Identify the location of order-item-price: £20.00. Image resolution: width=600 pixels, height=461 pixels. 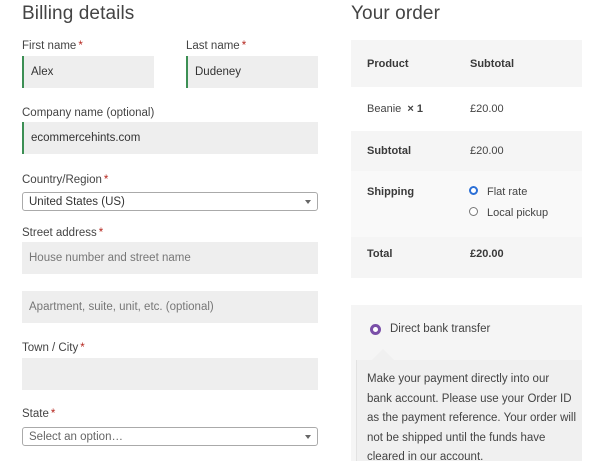
(487, 109).